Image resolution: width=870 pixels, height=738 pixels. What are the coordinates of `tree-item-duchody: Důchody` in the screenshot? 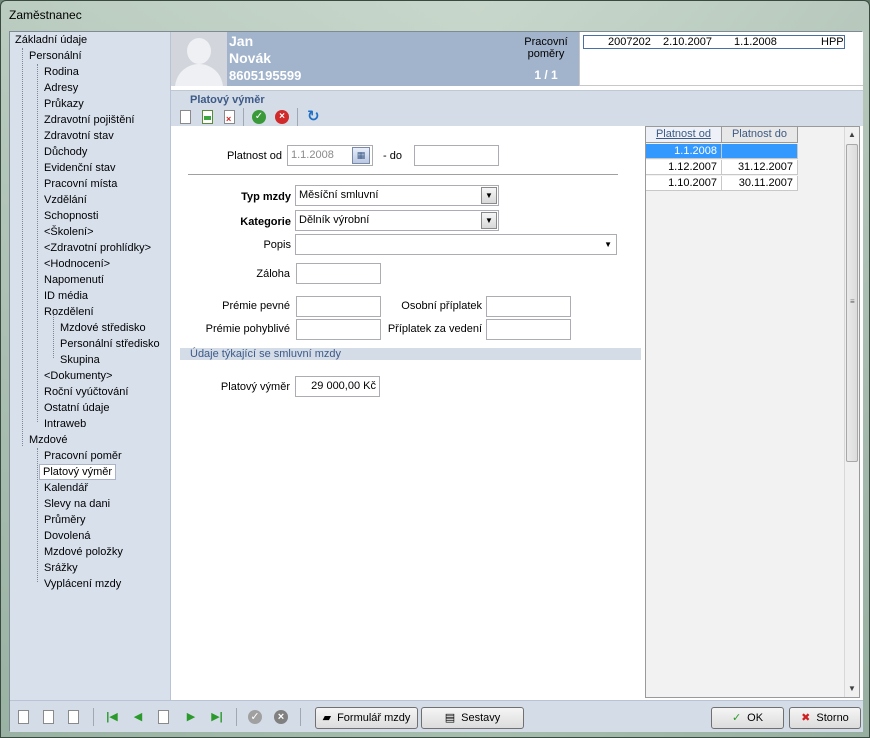 It's located at (65, 152).